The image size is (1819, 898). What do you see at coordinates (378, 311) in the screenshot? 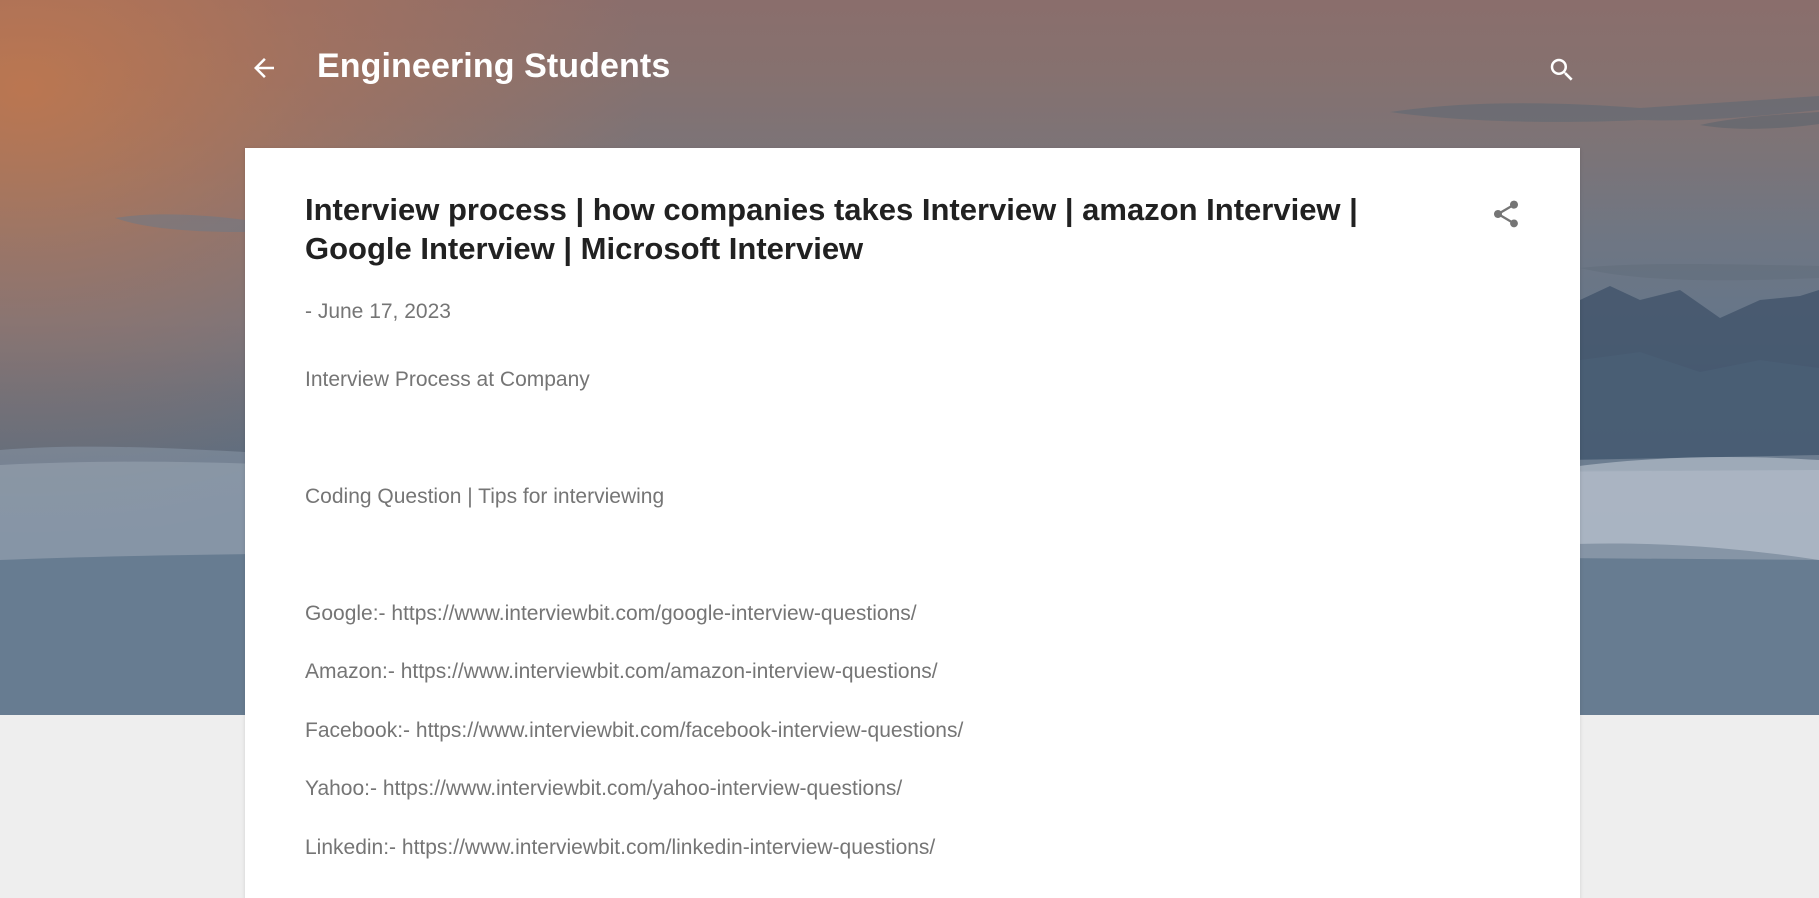
I see `post-date: - June 17, 2023` at bounding box center [378, 311].